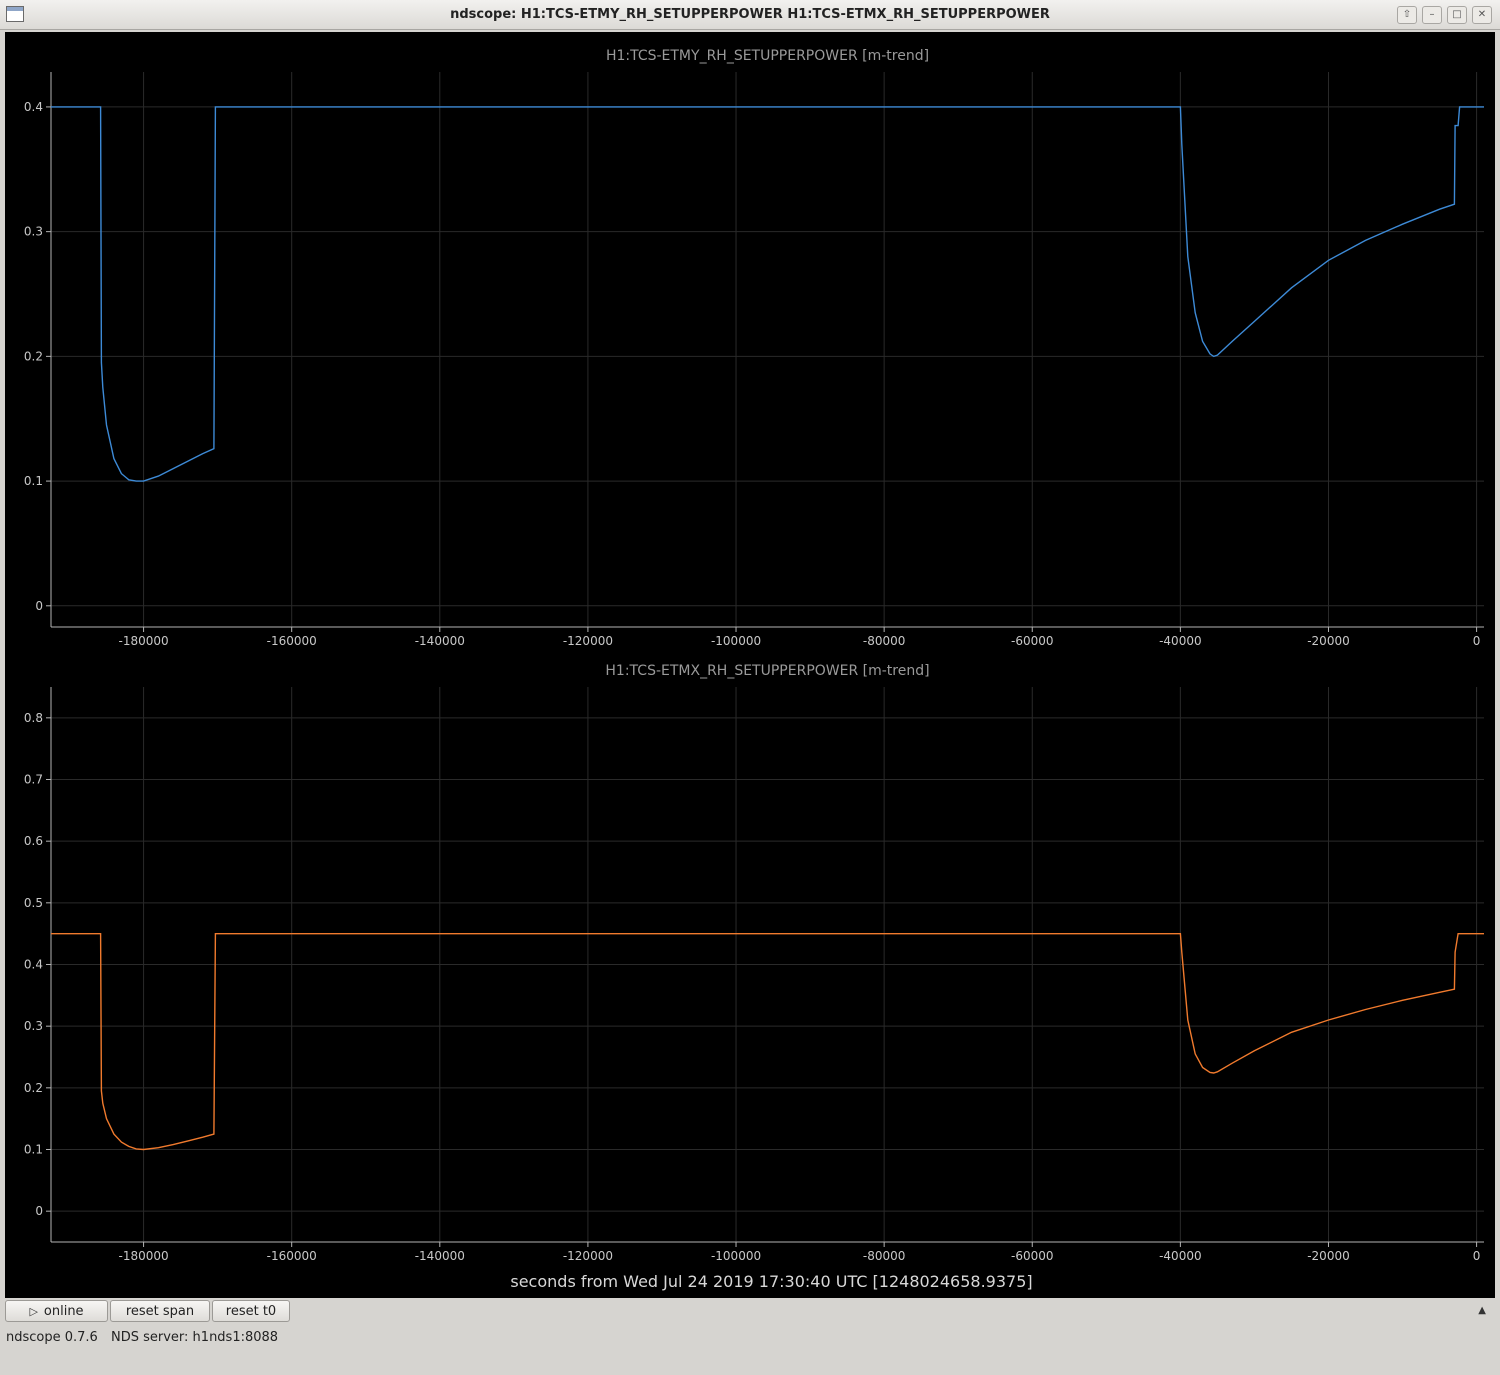 This screenshot has width=1500, height=1375. I want to click on online-button: ▷ online, so click(56, 1311).